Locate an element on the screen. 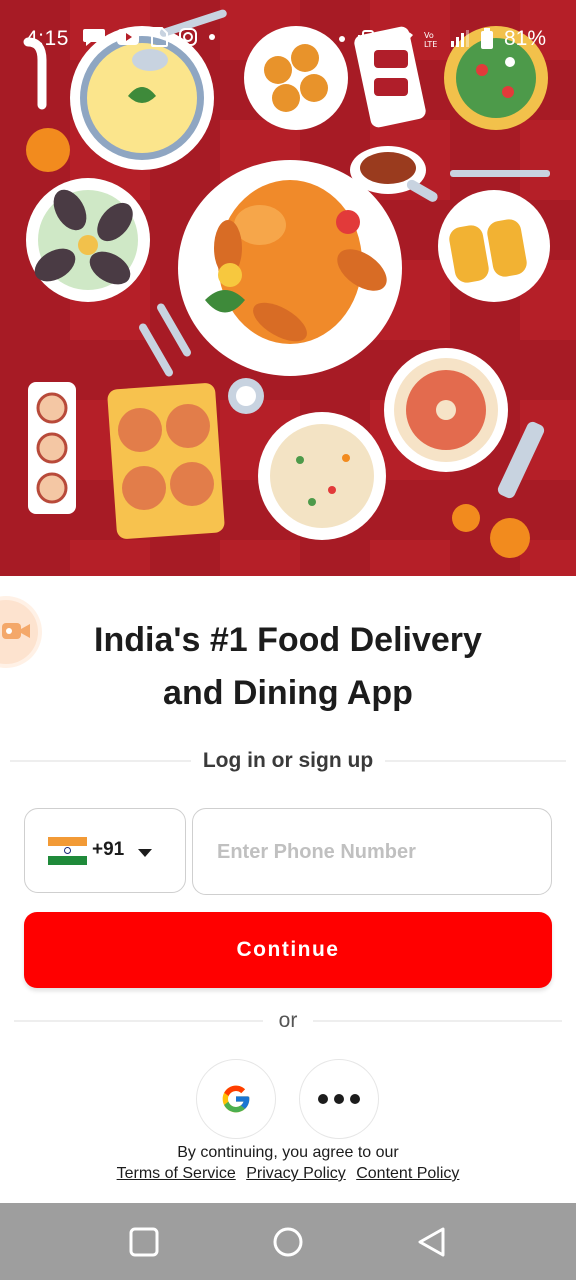 This screenshot has width=576, height=1280. login-divider: Log in or sign up is located at coordinates (288, 761).